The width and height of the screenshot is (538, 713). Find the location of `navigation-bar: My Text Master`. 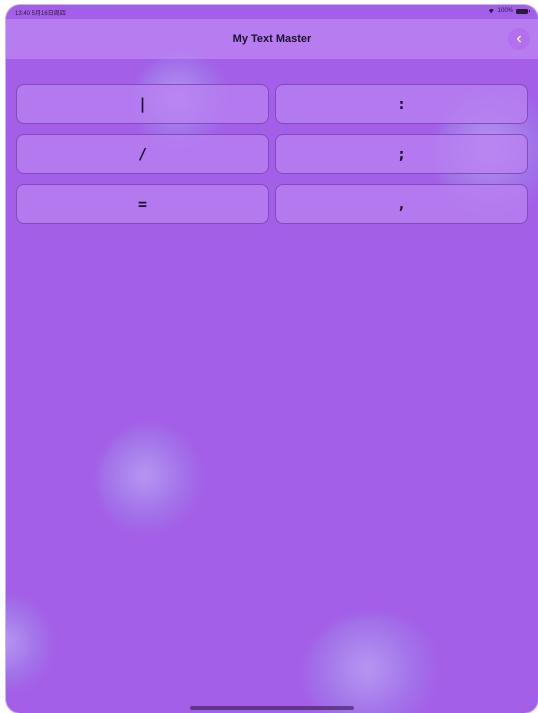

navigation-bar: My Text Master is located at coordinates (272, 39).